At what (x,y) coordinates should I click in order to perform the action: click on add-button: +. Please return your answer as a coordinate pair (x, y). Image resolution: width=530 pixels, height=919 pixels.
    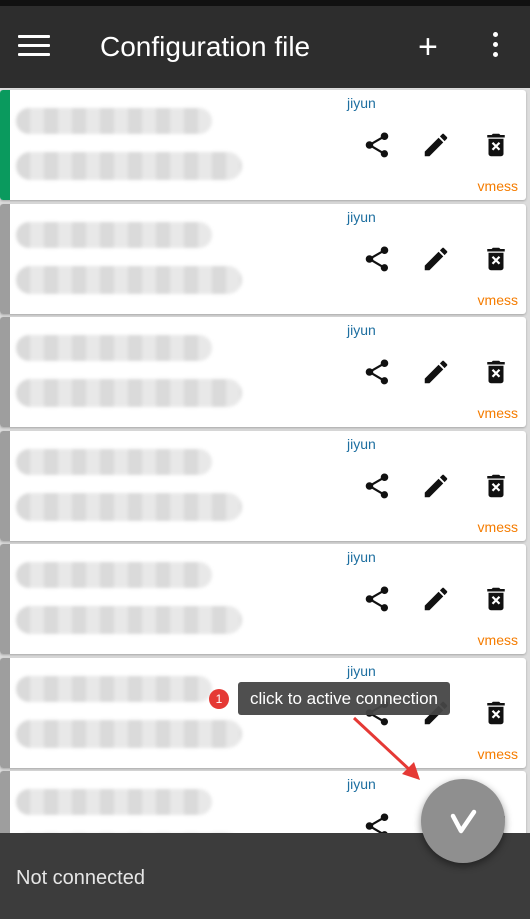
    Looking at the image, I should click on (428, 47).